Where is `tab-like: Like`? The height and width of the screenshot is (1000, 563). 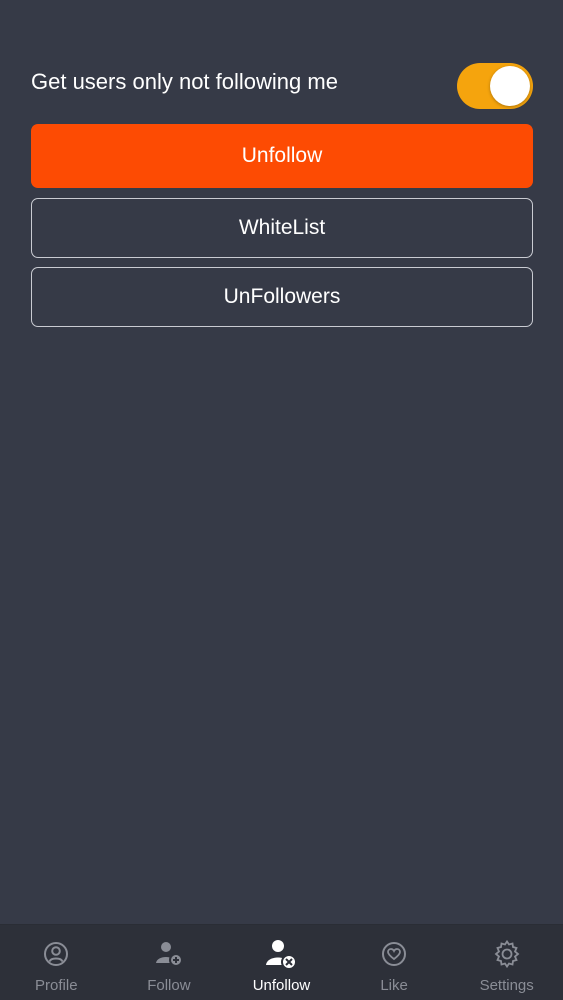 tab-like: Like is located at coordinates (394, 962).